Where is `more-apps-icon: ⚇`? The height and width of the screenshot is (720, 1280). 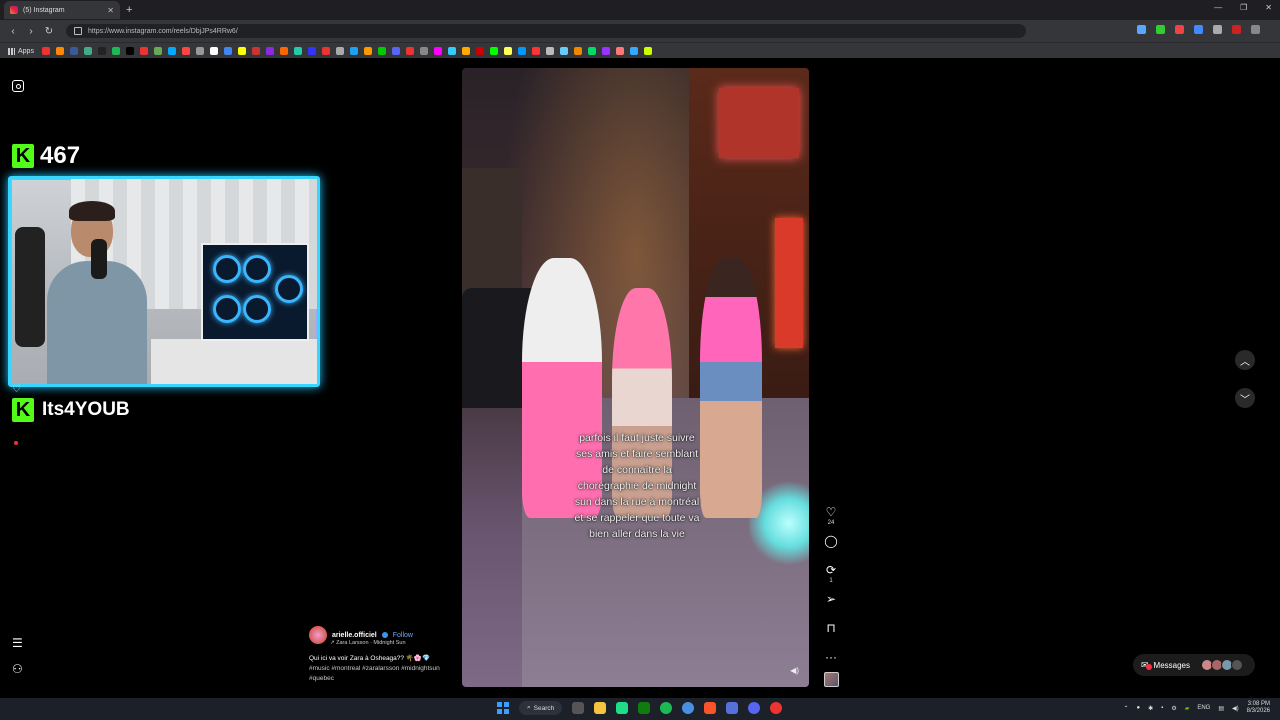 more-apps-icon: ⚇ is located at coordinates (17, 669).